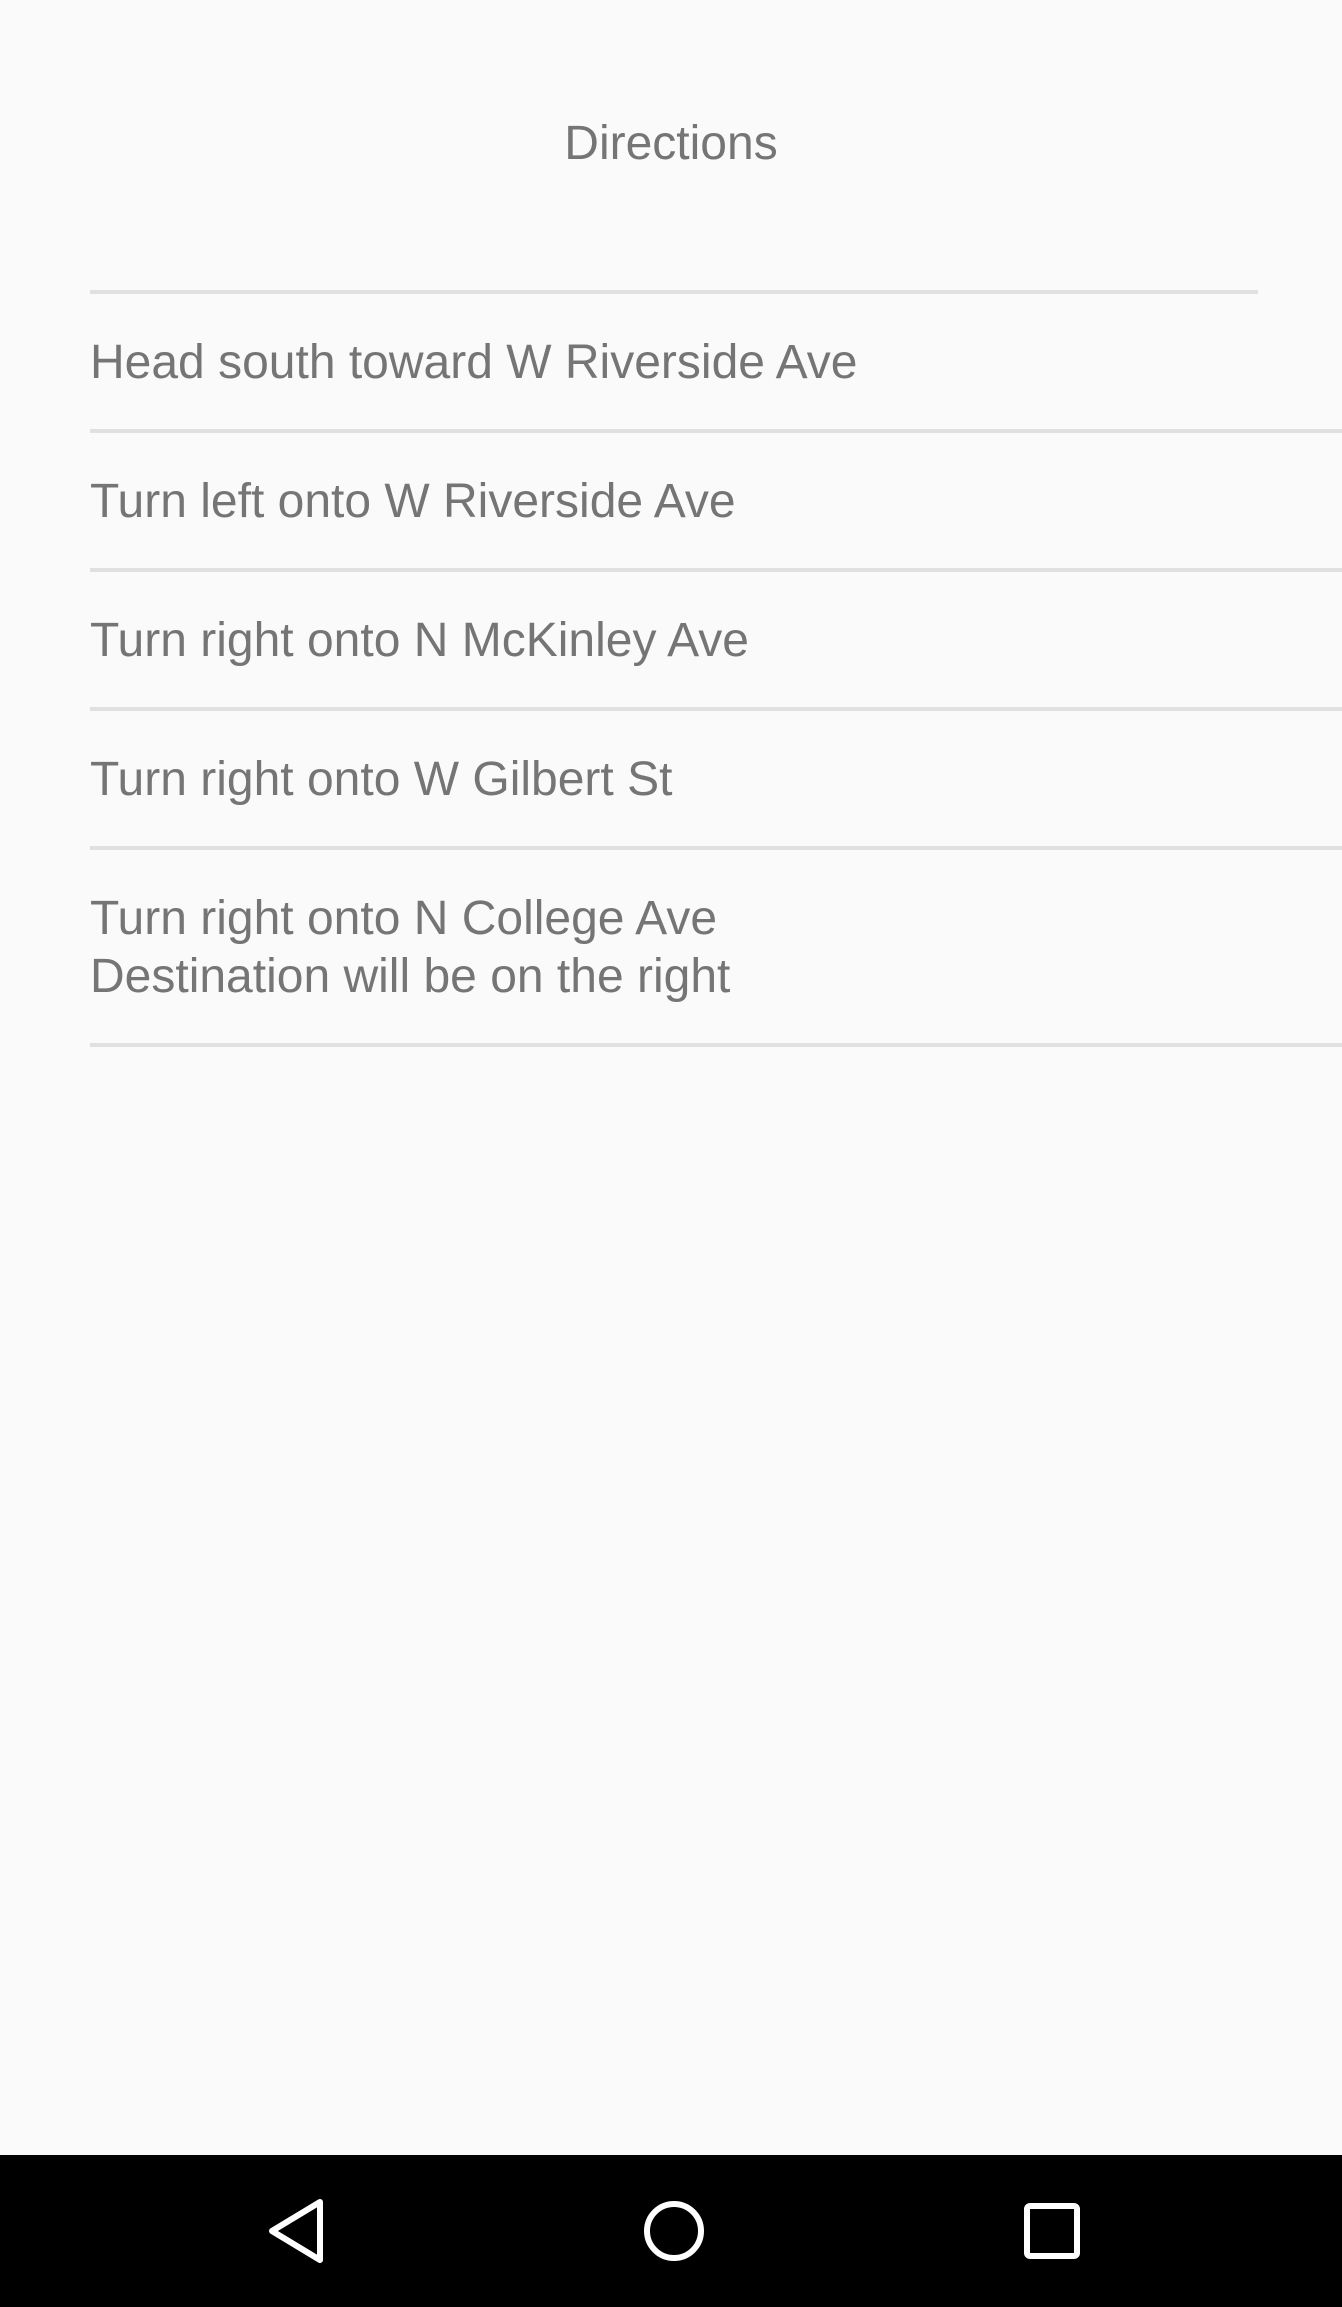 The height and width of the screenshot is (2307, 1342). I want to click on list-item: Turn right onto N McKinley Ave, so click(716, 641).